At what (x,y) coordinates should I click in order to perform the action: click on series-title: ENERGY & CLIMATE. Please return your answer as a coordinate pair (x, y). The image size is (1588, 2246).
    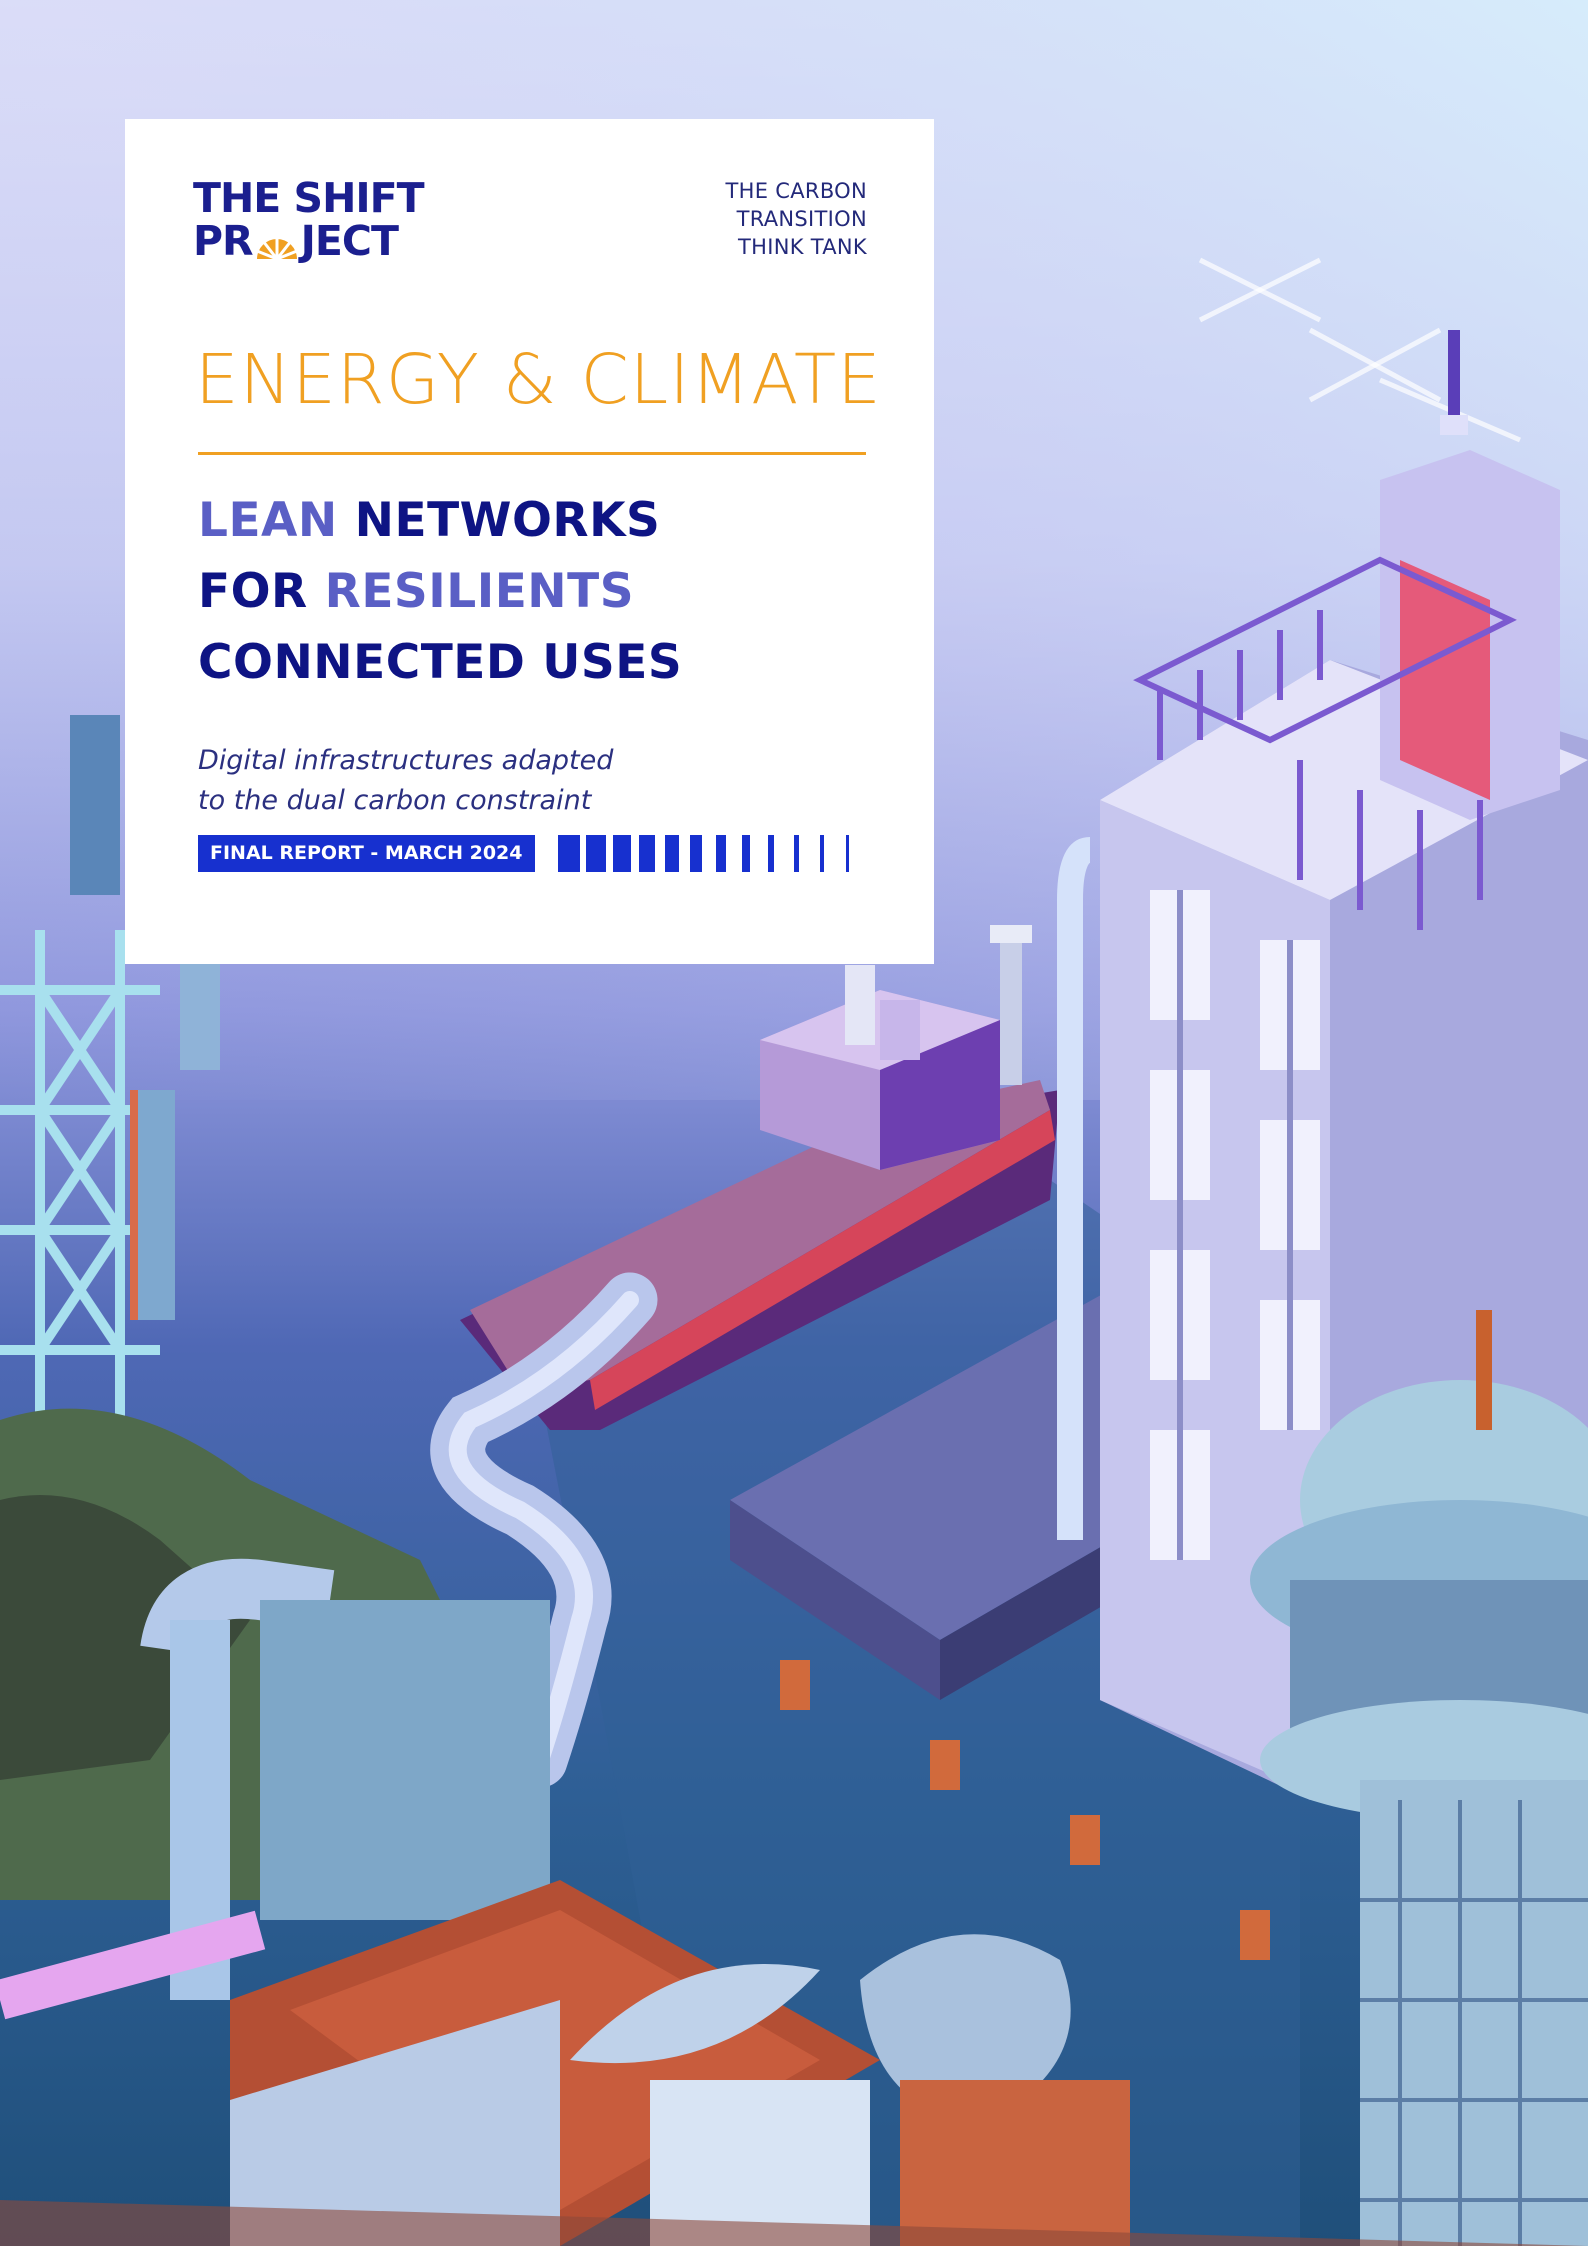
    Looking at the image, I should click on (538, 380).